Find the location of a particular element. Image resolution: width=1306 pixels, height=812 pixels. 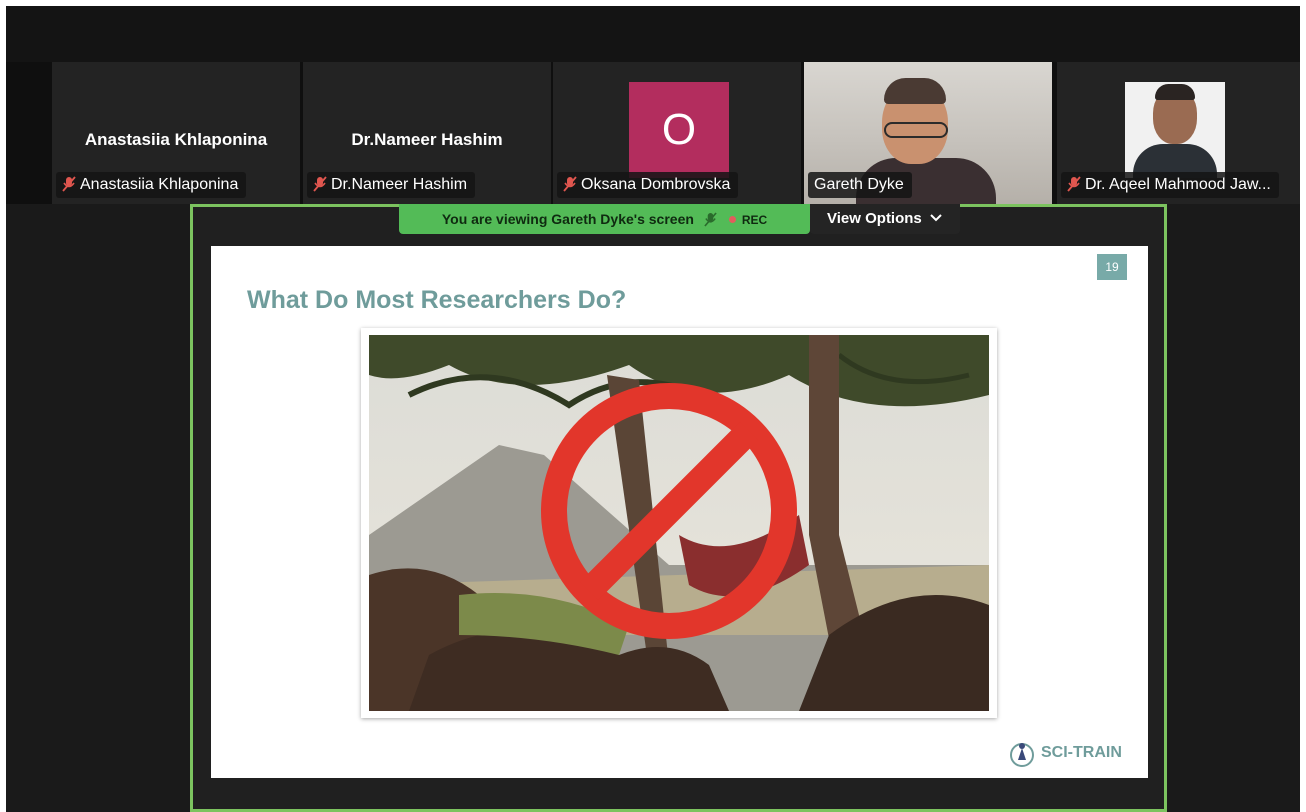

participant-tile-gareth: Gareth Dyke is located at coordinates (928, 133).